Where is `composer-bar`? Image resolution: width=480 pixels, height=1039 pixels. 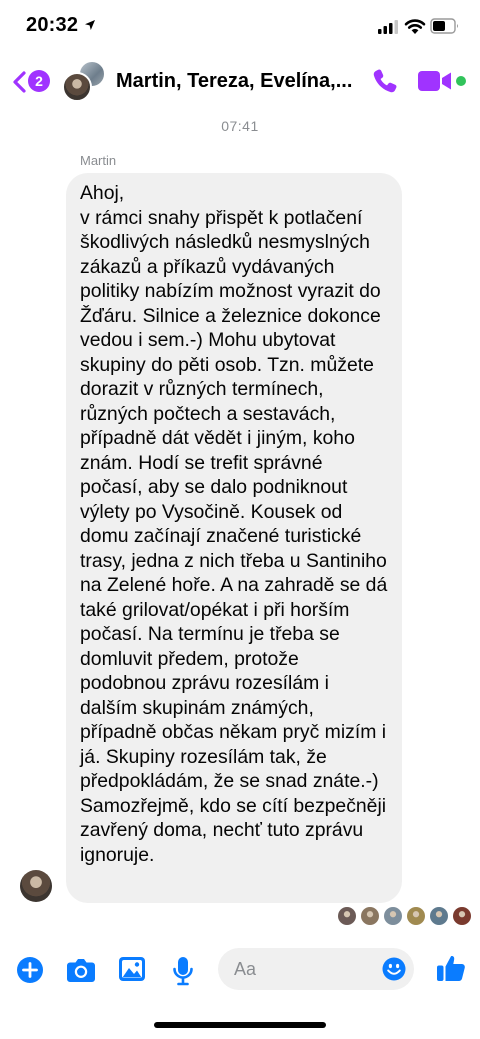
composer-bar is located at coordinates (240, 970).